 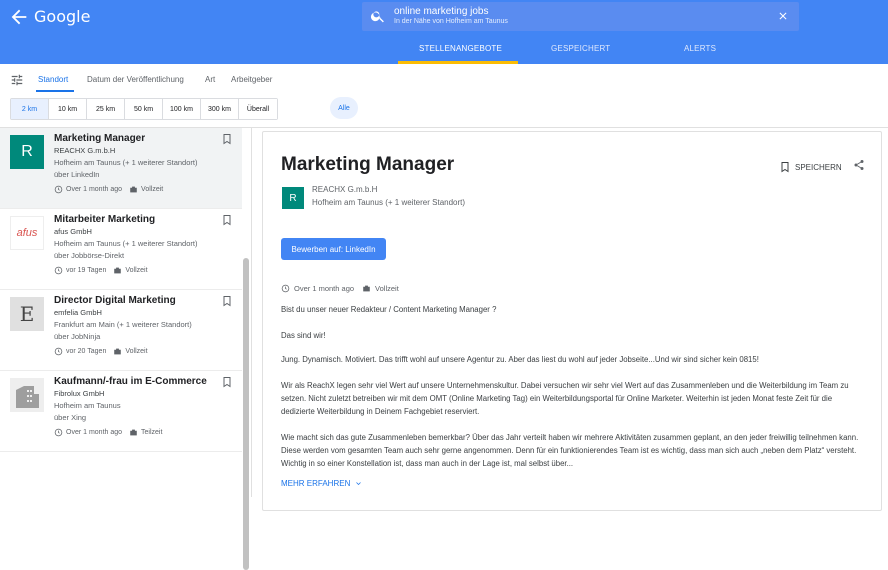 I want to click on job-company: afus GmbH, so click(x=73, y=231).